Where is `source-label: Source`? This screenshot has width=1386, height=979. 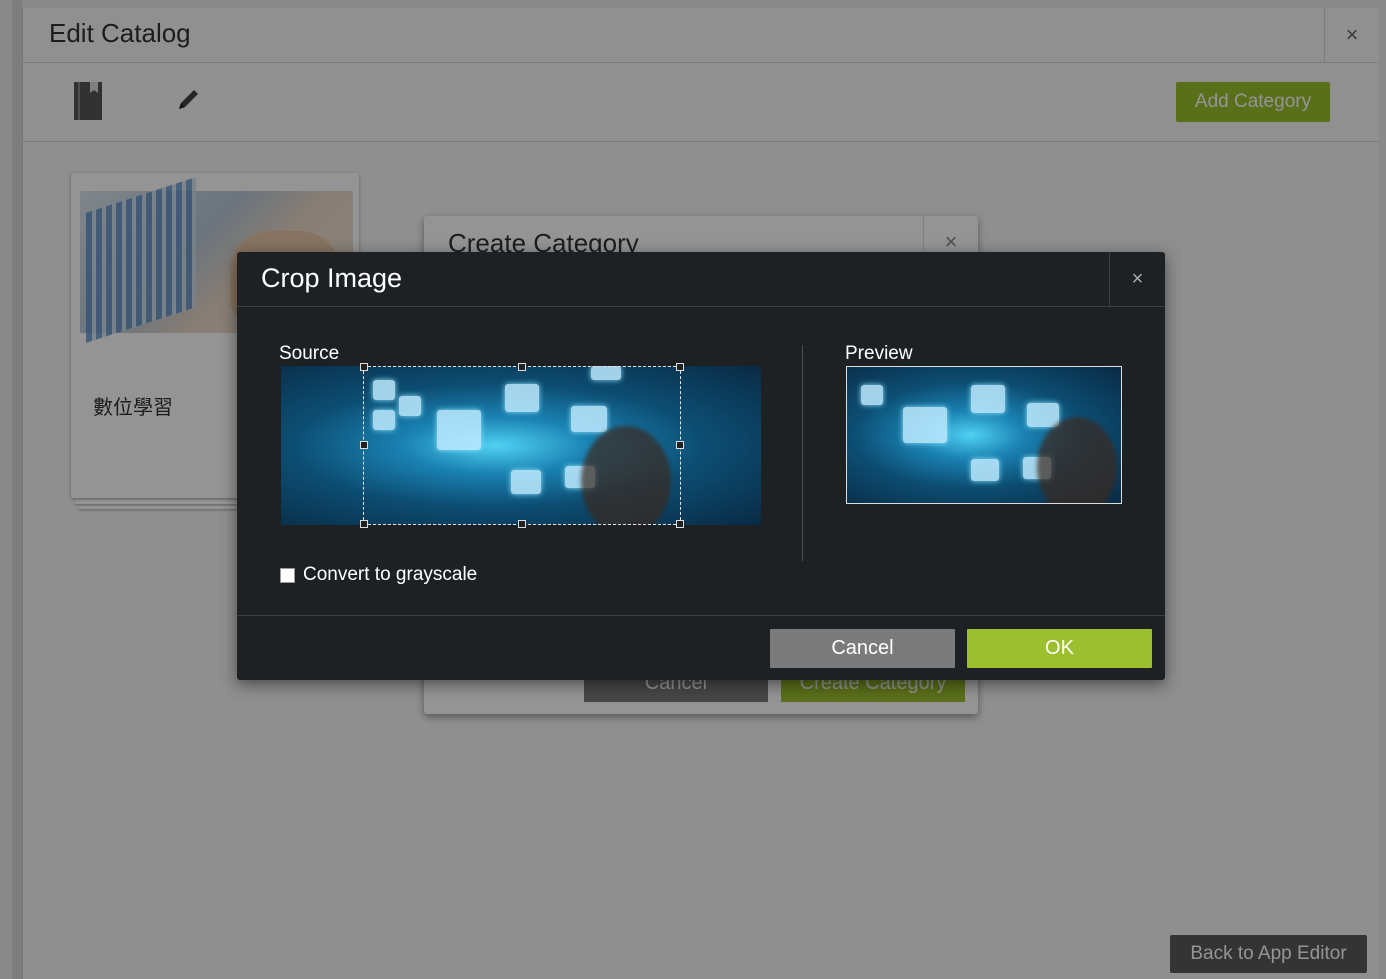 source-label: Source is located at coordinates (309, 353).